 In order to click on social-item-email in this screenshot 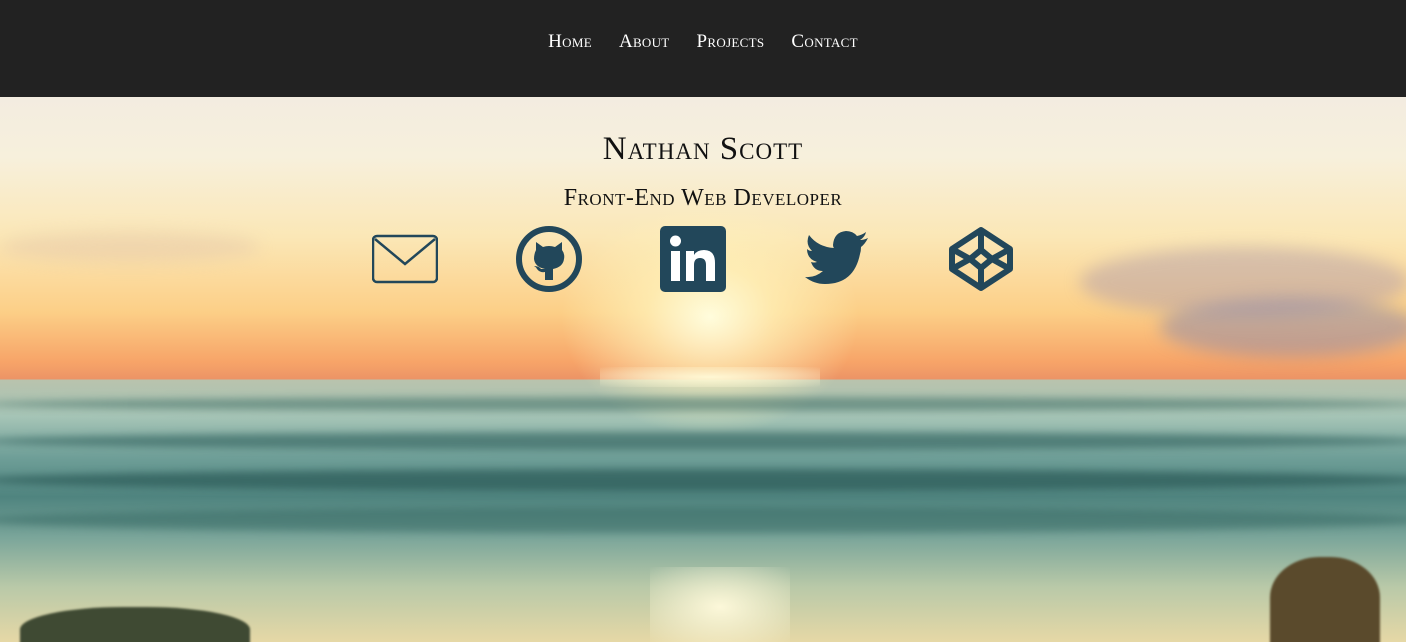, I will do `click(405, 259)`.